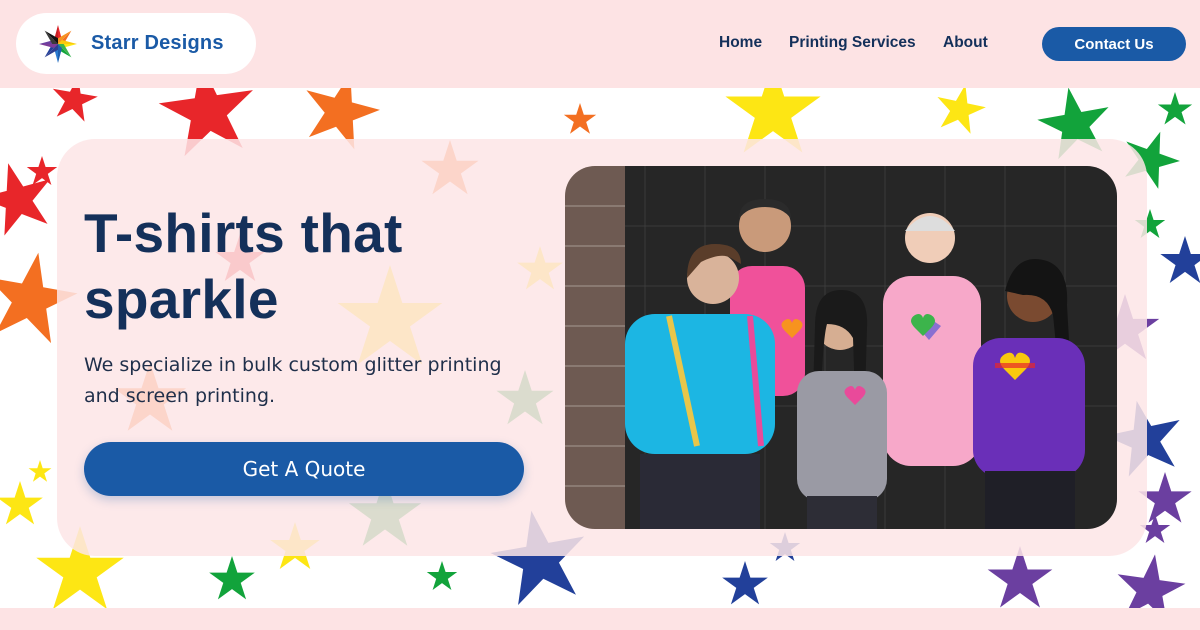 This screenshot has width=1200, height=630. Describe the element at coordinates (1114, 44) in the screenshot. I see `contact-us-button: Contact Us` at that location.